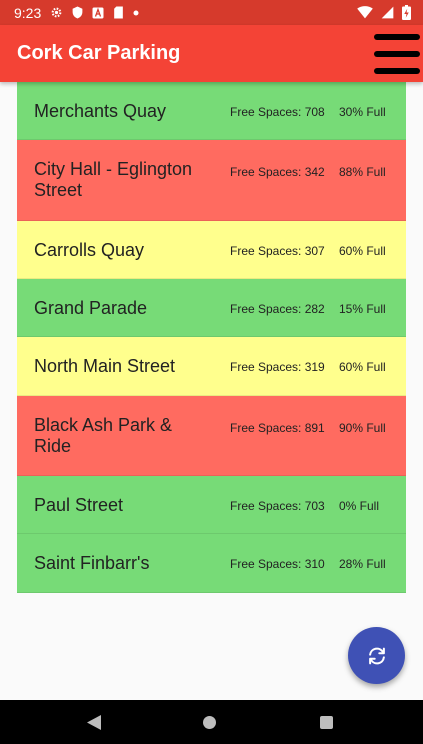  Describe the element at coordinates (211, 308) in the screenshot. I see `car-park-row: Grand Parade Free Spaces: 282 15% Full` at that location.